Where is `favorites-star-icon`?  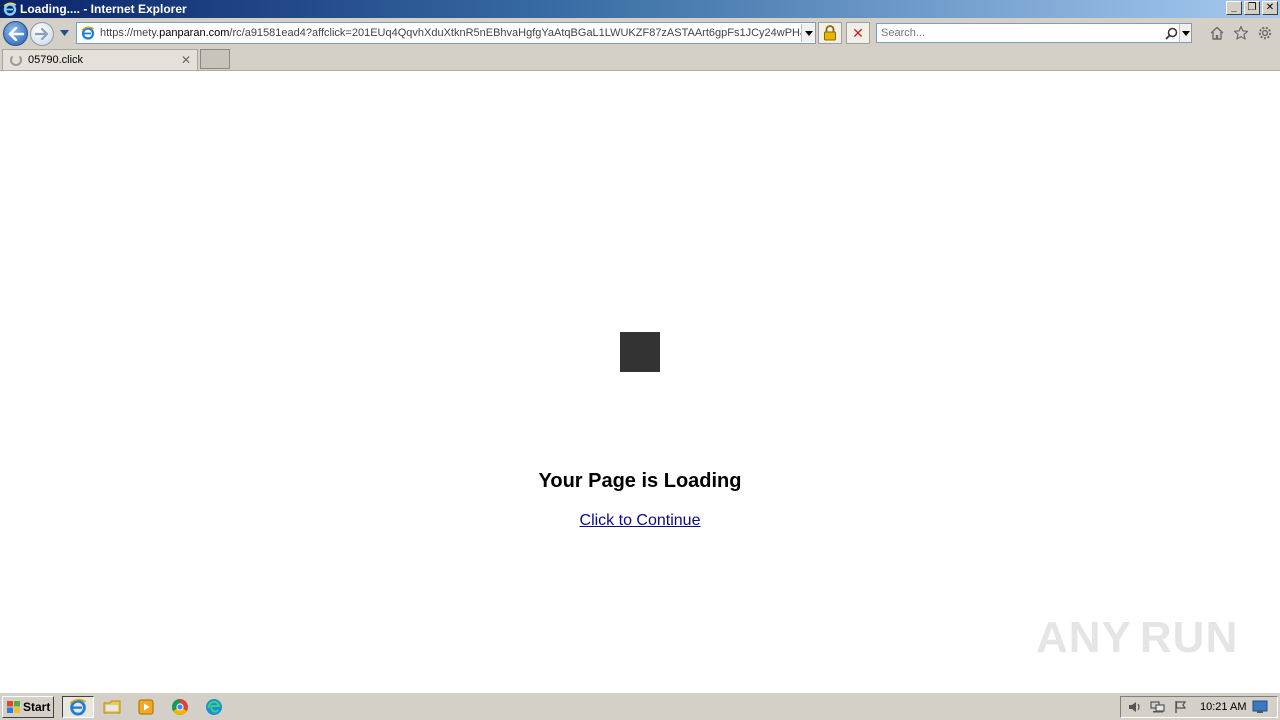 favorites-star-icon is located at coordinates (1241, 33).